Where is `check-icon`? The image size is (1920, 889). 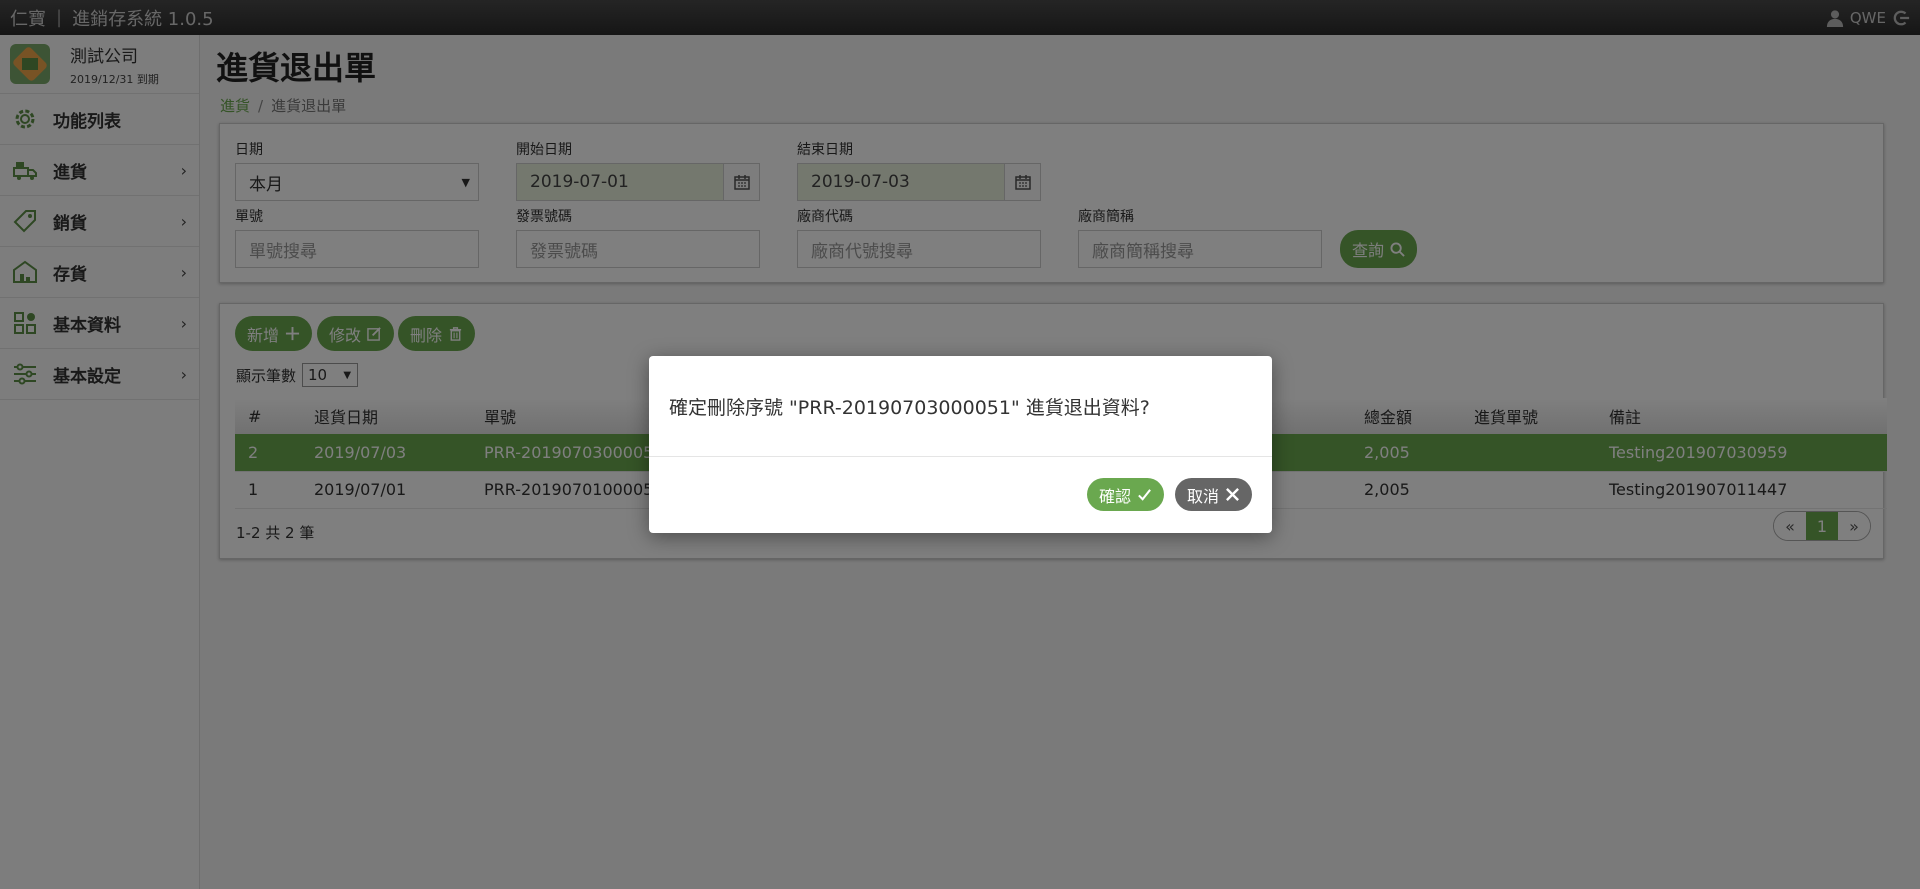
check-icon is located at coordinates (1144, 495).